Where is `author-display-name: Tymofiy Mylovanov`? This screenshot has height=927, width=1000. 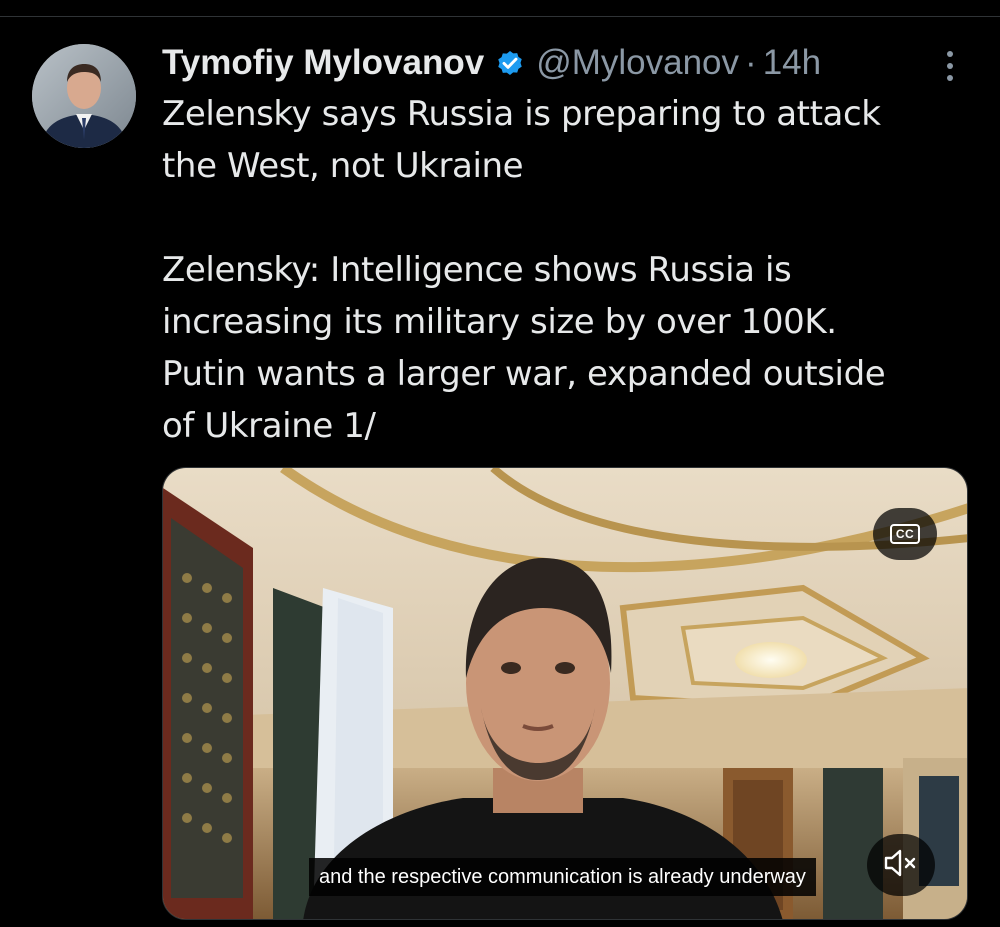 author-display-name: Tymofiy Mylovanov is located at coordinates (323, 63).